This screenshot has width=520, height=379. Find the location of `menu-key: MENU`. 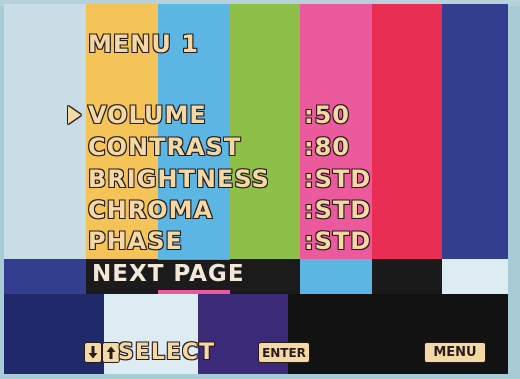

menu-key: MENU is located at coordinates (455, 352).